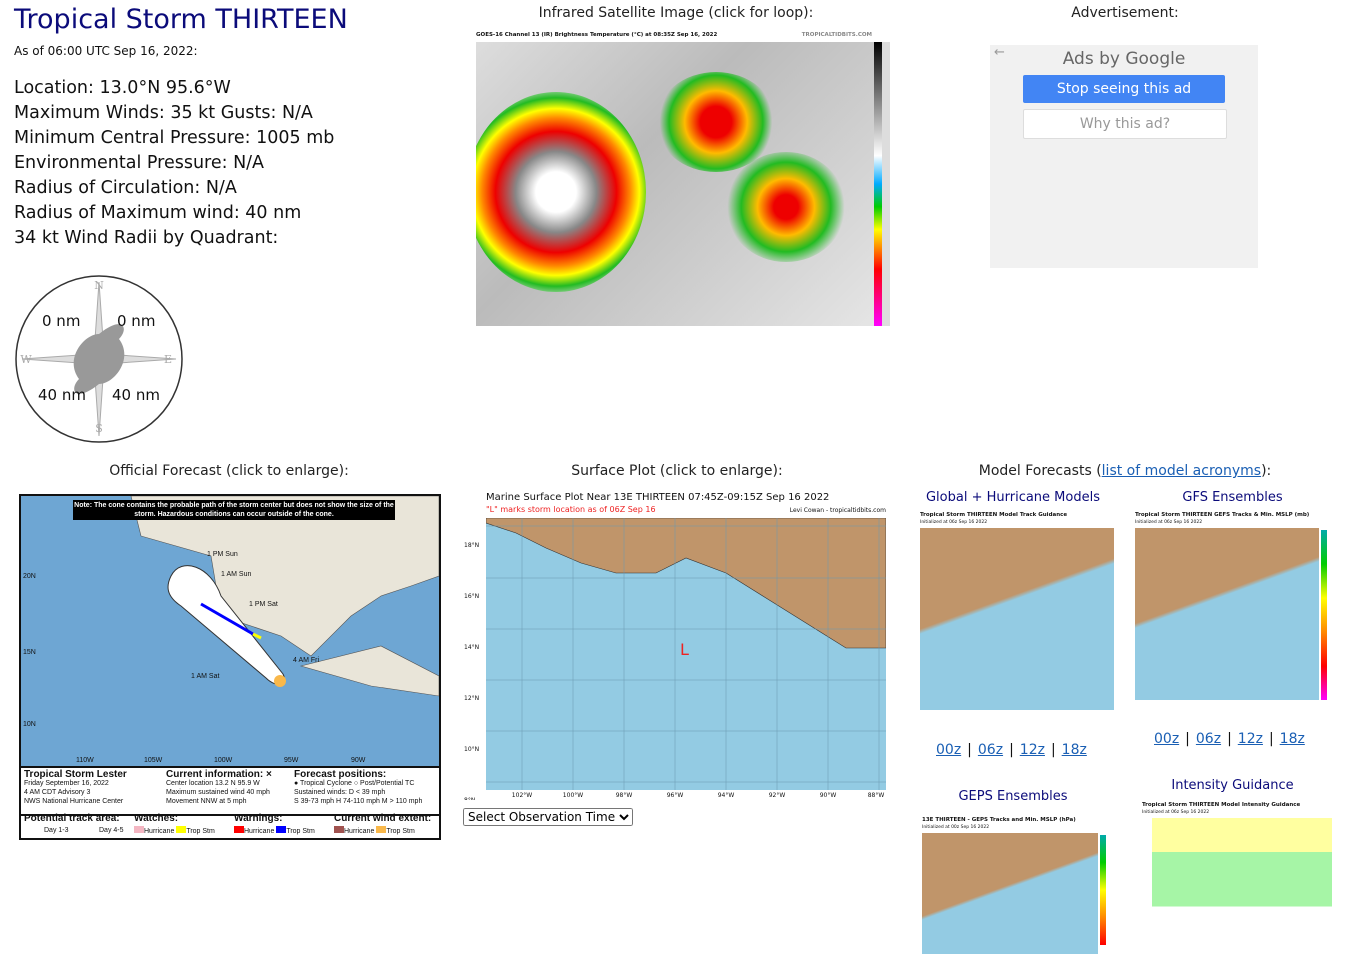 The image size is (1370, 954). I want to click on label-1am-sun: 1 AM Sun, so click(236, 574).